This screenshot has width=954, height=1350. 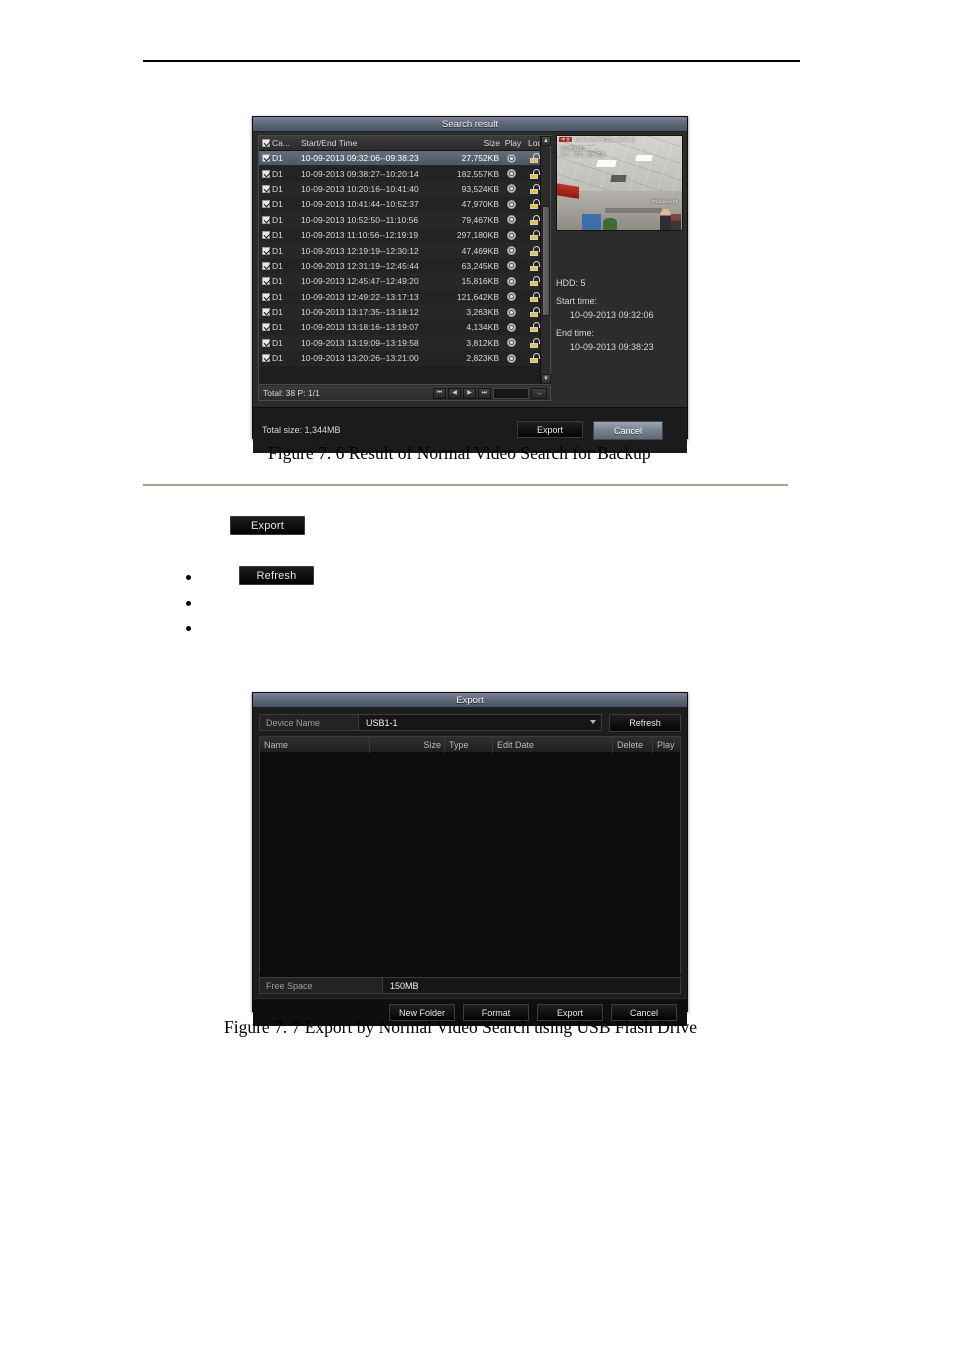 What do you see at coordinates (593, 722) in the screenshot?
I see `chevron-down-icon` at bounding box center [593, 722].